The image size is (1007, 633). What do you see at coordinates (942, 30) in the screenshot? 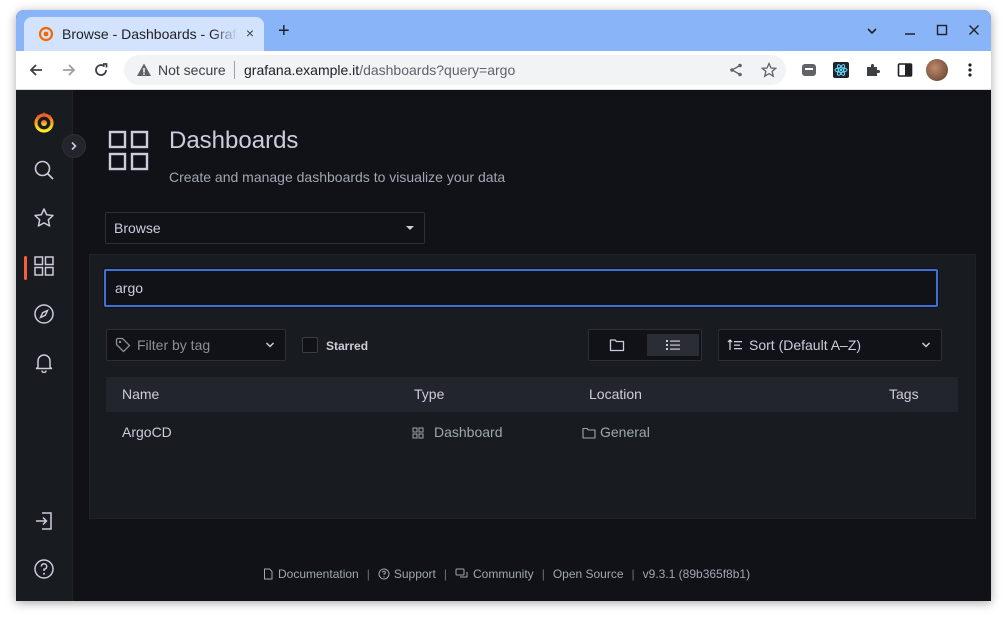
I see `maximize-icon` at bounding box center [942, 30].